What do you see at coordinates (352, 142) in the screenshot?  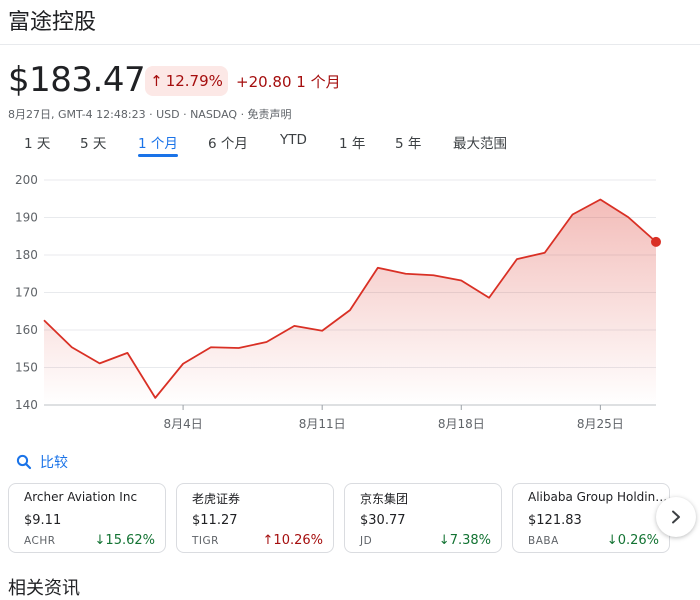 I see `range-tab-1y: 1 年` at bounding box center [352, 142].